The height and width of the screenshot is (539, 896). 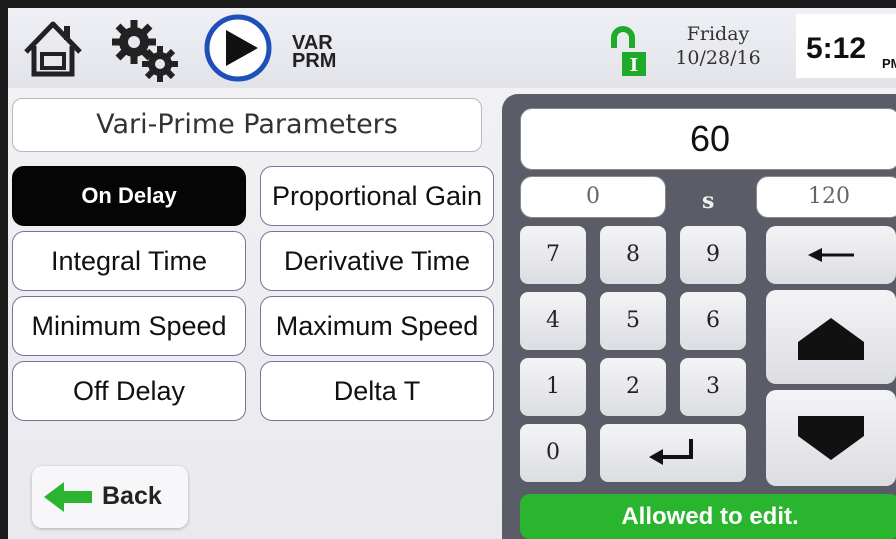 What do you see at coordinates (247, 125) in the screenshot?
I see `panel-title: Vari-Prime Parameters` at bounding box center [247, 125].